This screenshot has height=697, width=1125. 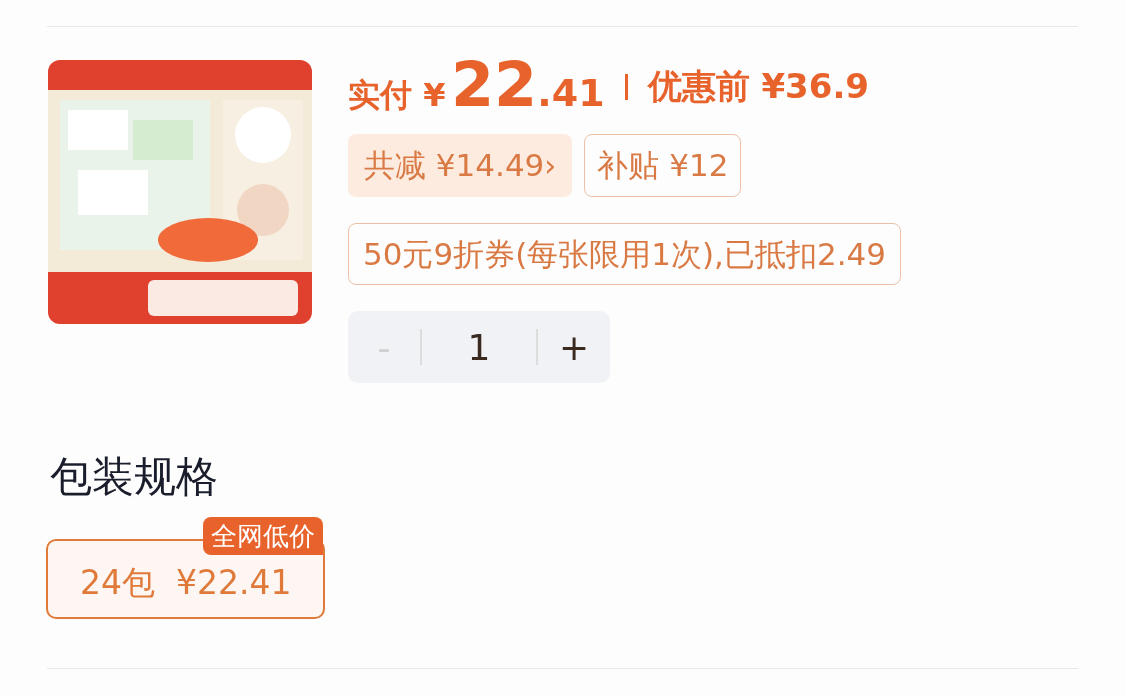 What do you see at coordinates (460, 165) in the screenshot?
I see `price-tag: 共减 ¥14.49›` at bounding box center [460, 165].